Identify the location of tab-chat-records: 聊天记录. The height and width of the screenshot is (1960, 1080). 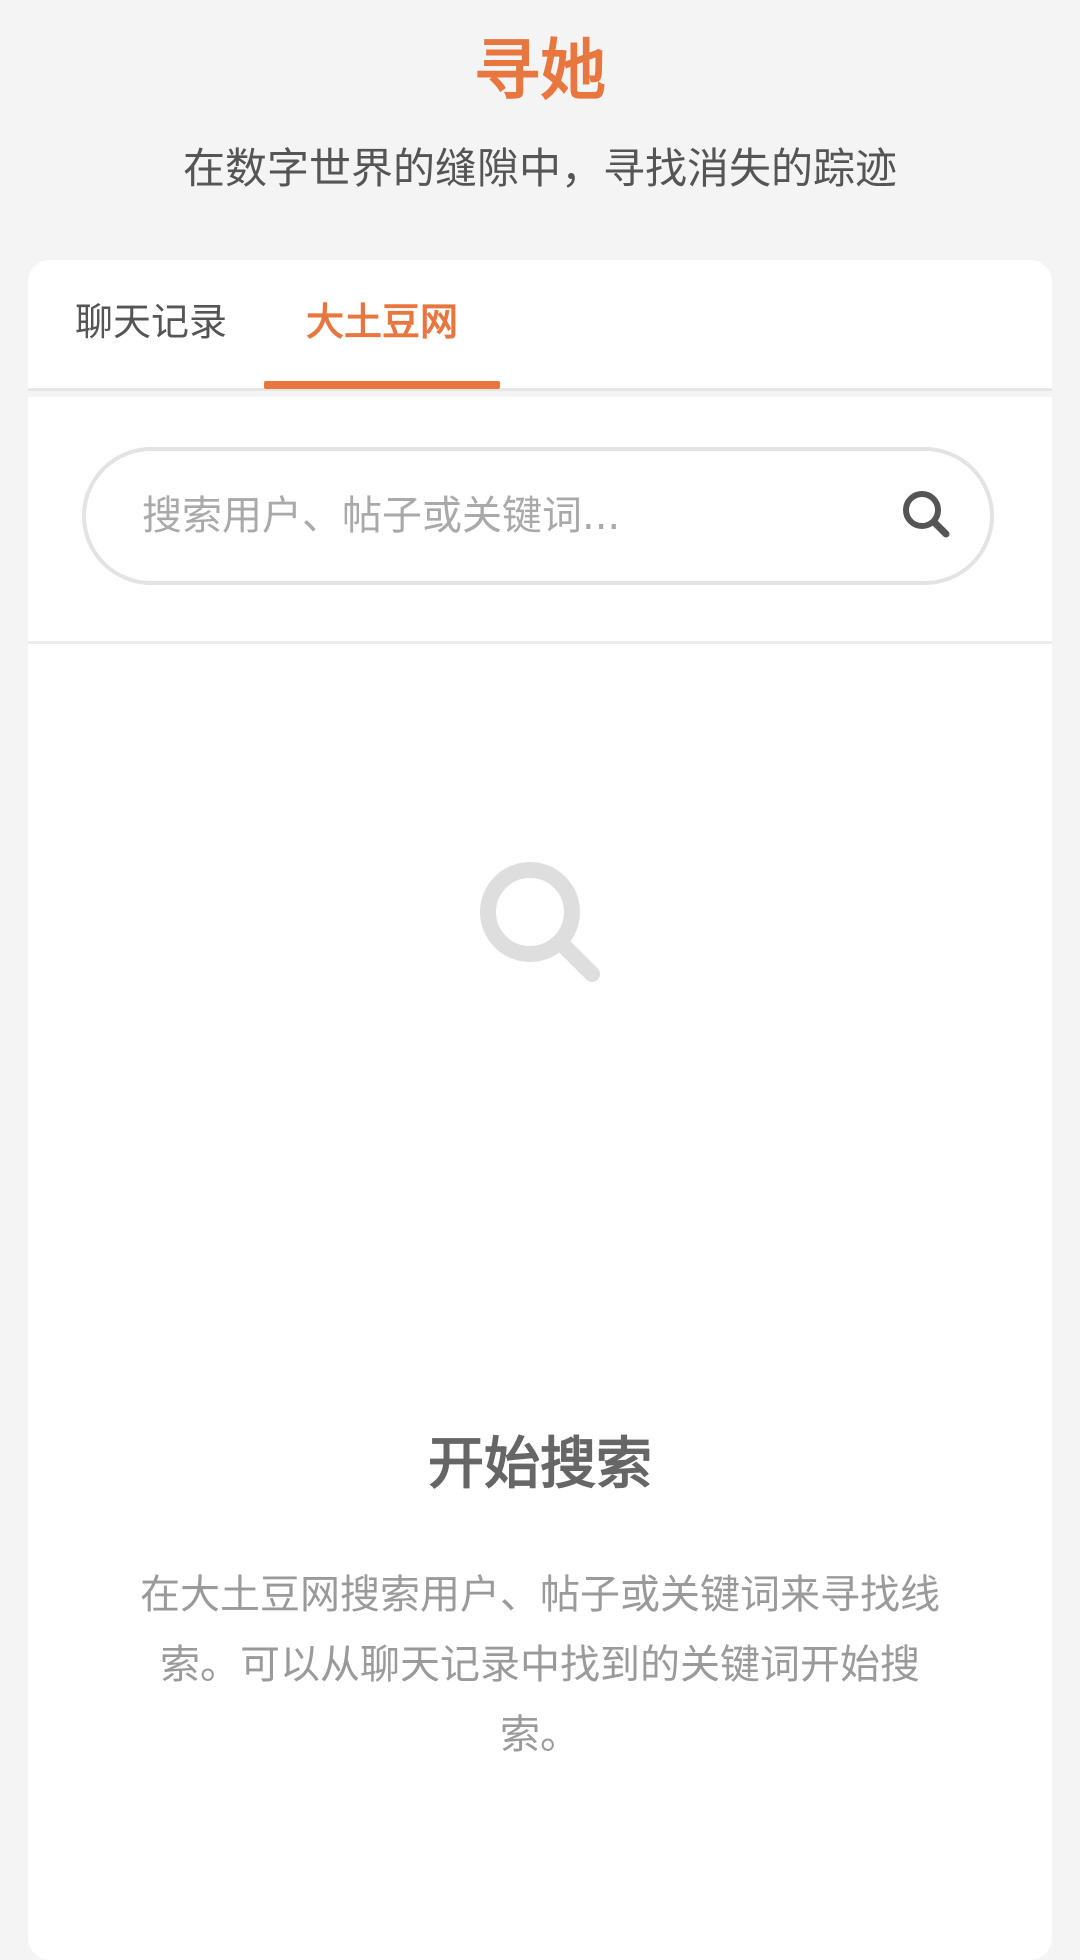
(151, 324).